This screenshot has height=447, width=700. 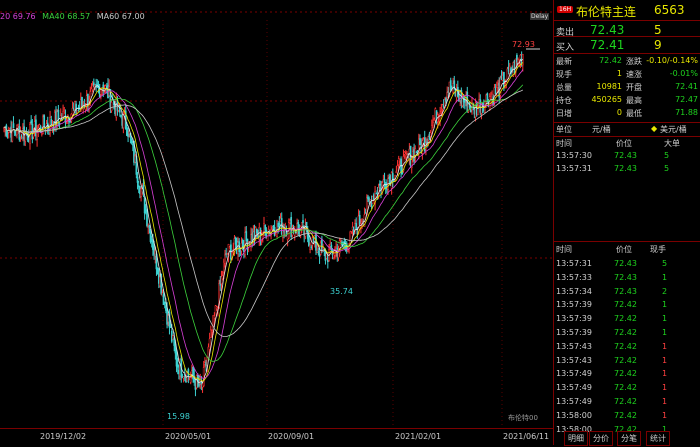 I want to click on x-tick-4: 2021/02/01, so click(x=418, y=436).